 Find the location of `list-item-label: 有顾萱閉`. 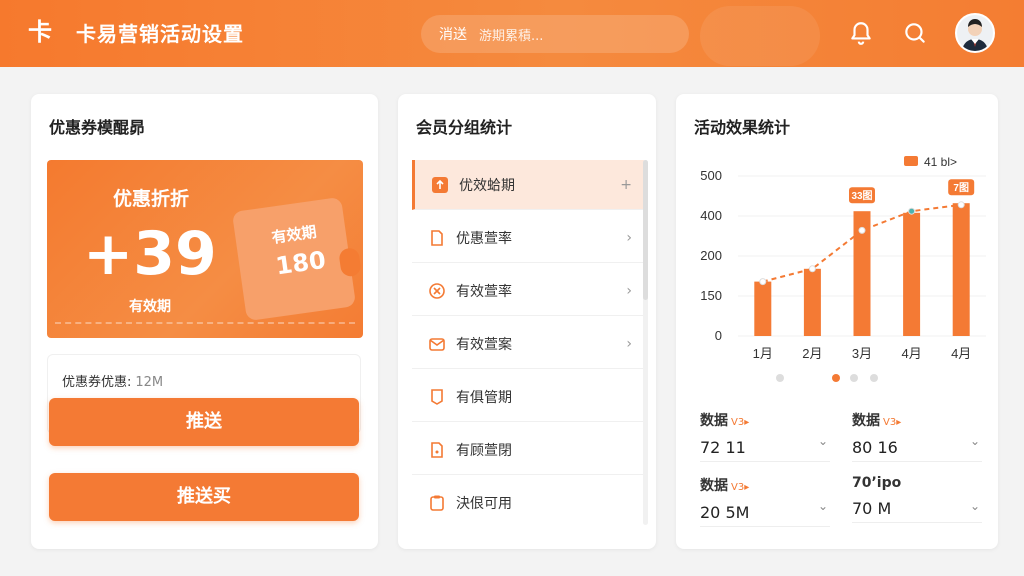

list-item-label: 有顾萱閉 is located at coordinates (484, 450).